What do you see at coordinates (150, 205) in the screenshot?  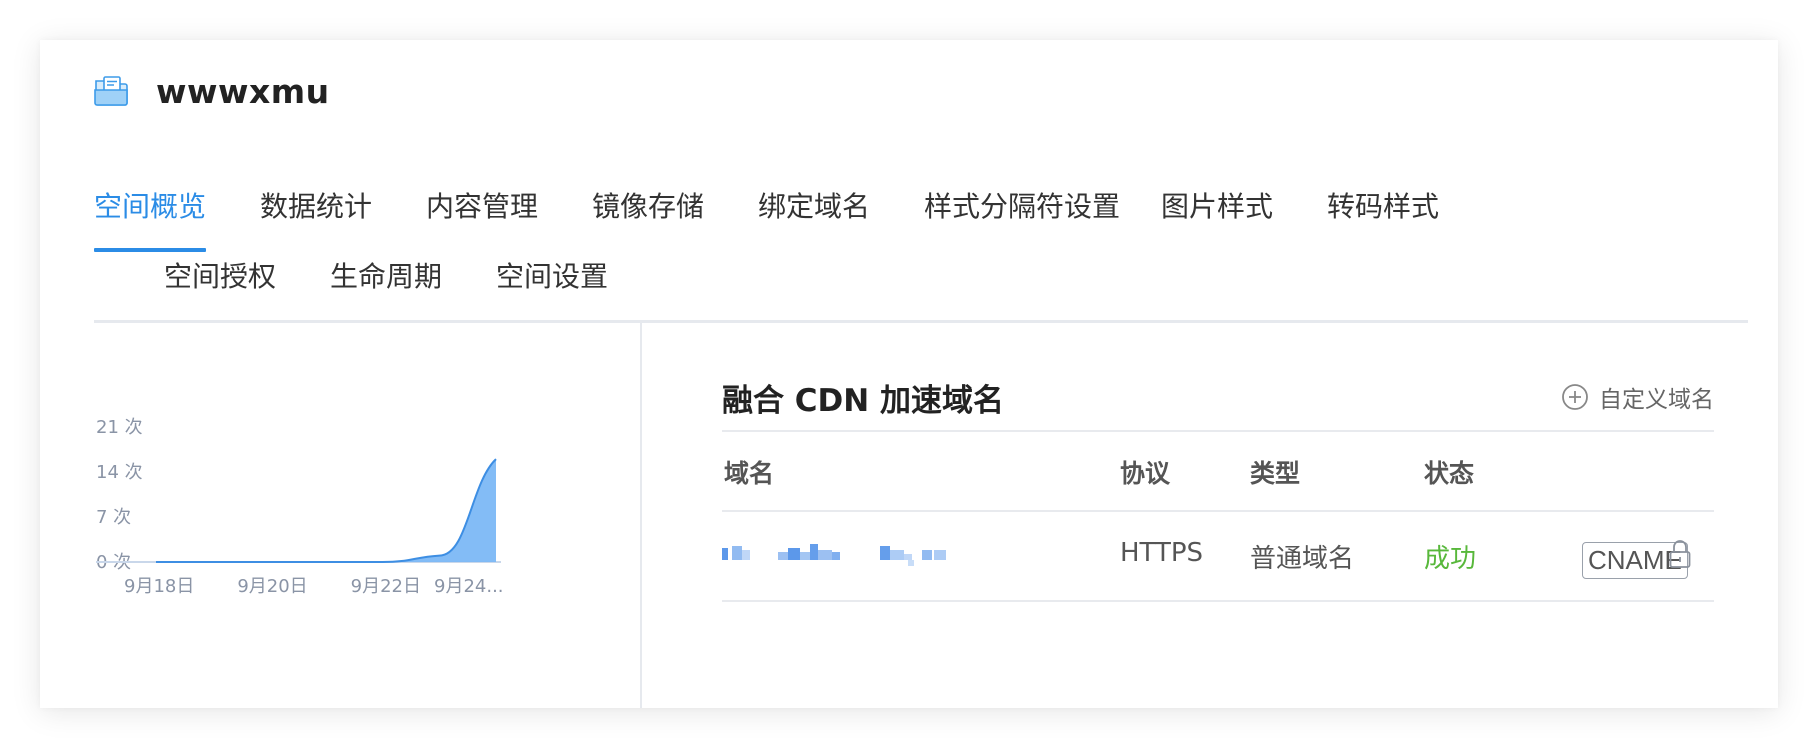 I see `tab-space-overview: 空间概览` at bounding box center [150, 205].